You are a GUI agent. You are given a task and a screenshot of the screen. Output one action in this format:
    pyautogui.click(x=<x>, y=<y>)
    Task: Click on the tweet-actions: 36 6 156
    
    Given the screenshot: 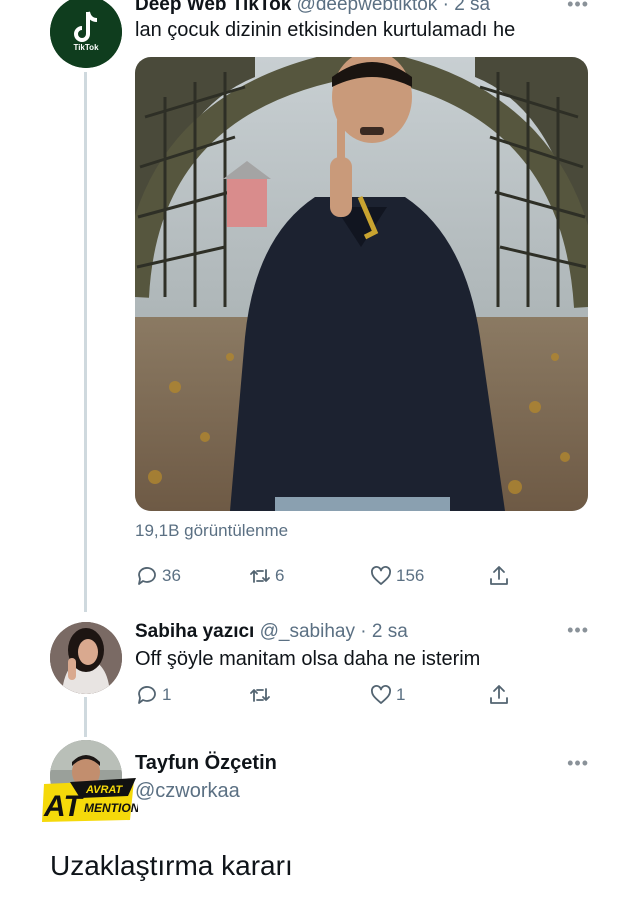 What is the action you would take?
    pyautogui.click(x=330, y=577)
    